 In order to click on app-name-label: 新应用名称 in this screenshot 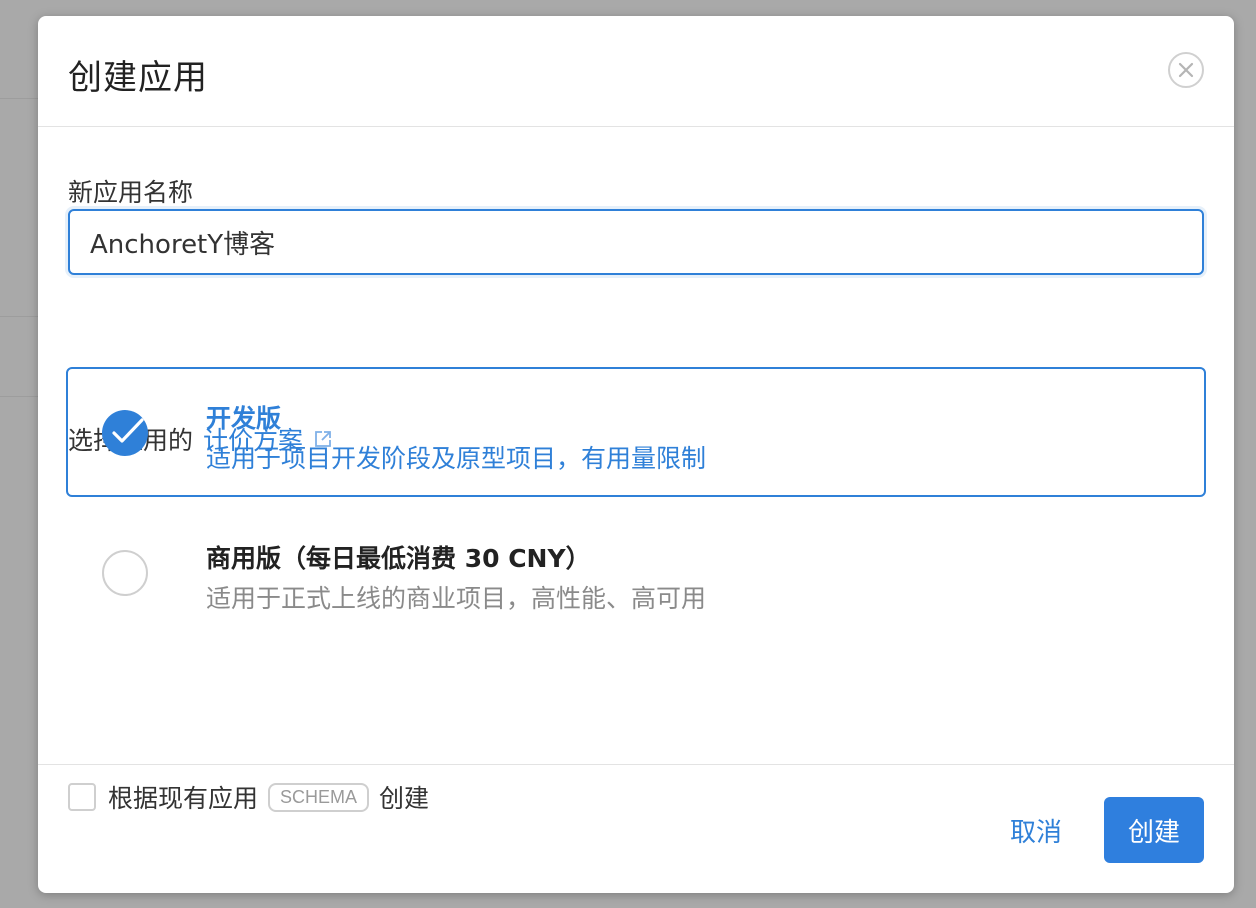, I will do `click(131, 192)`.